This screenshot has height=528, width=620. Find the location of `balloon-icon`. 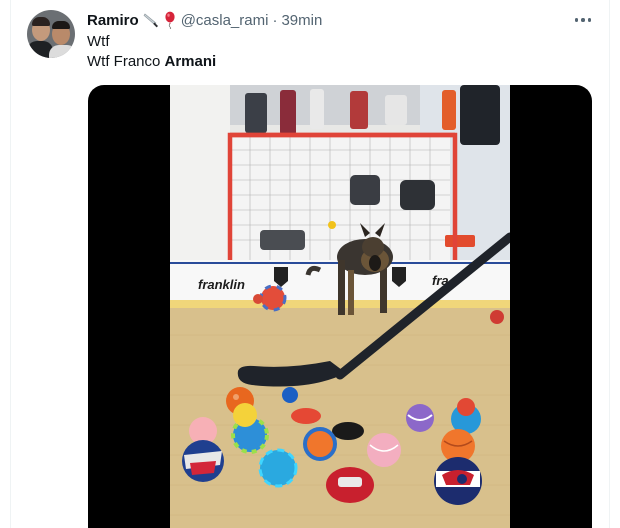

balloon-icon is located at coordinates (170, 20).